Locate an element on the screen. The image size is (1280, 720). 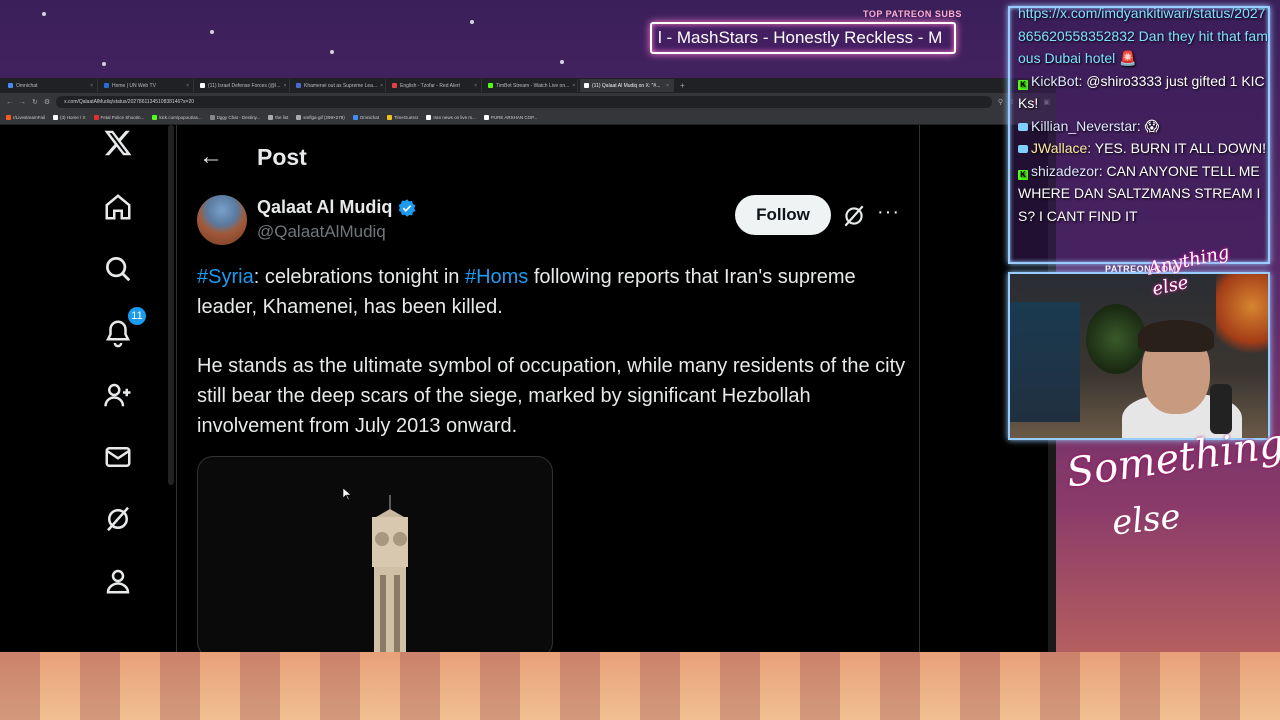
reload-icon: ↻ is located at coordinates (35, 102).